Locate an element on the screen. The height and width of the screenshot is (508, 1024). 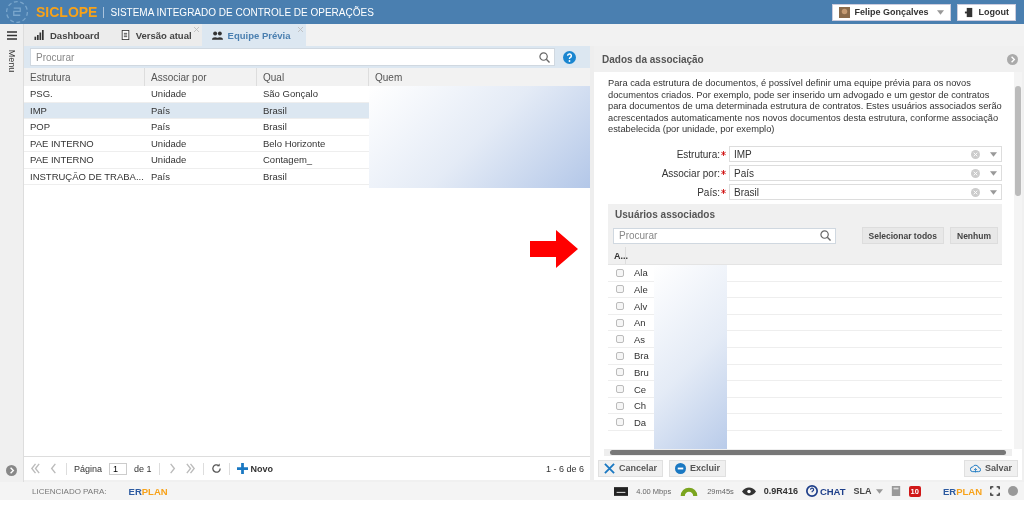
horizontal-scrollbar is located at coordinates (808, 452).